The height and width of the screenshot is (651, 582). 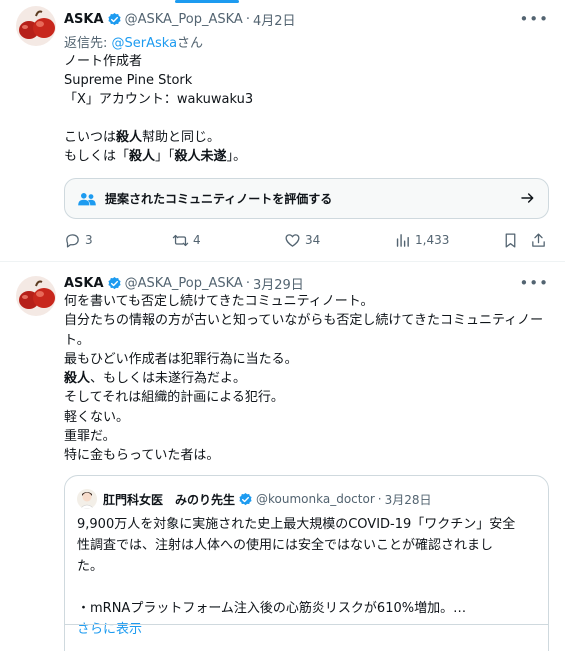 I want to click on tweet-line: Supreme Pine Stork, so click(x=128, y=80).